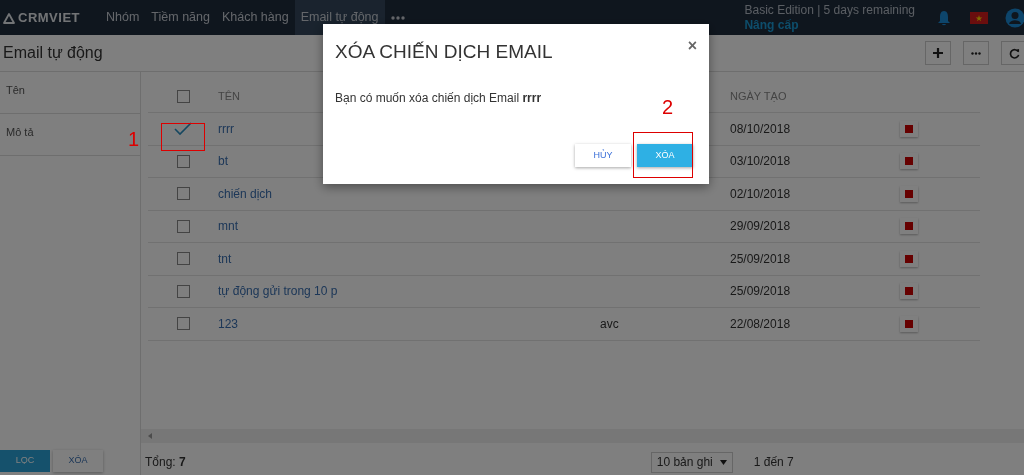 The image size is (1024, 475). What do you see at coordinates (760, 226) in the screenshot?
I see `table-cell: 29/09/2018` at bounding box center [760, 226].